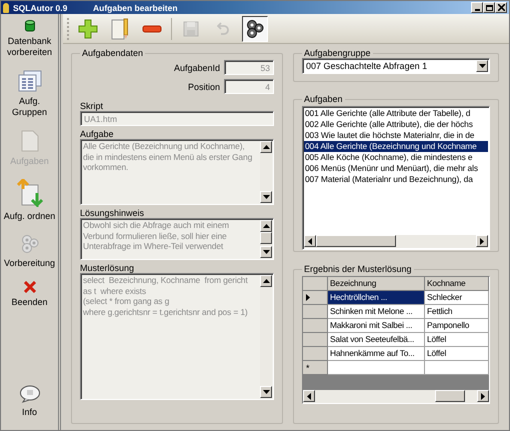  Describe the element at coordinates (337, 53) in the screenshot. I see `group-title: Aufgabengruppe` at that location.